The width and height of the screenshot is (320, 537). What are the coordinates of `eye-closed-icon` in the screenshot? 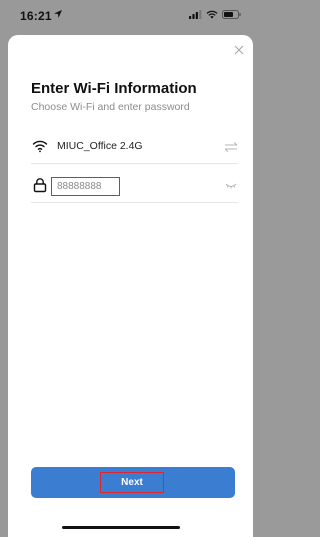 It's located at (231, 186).